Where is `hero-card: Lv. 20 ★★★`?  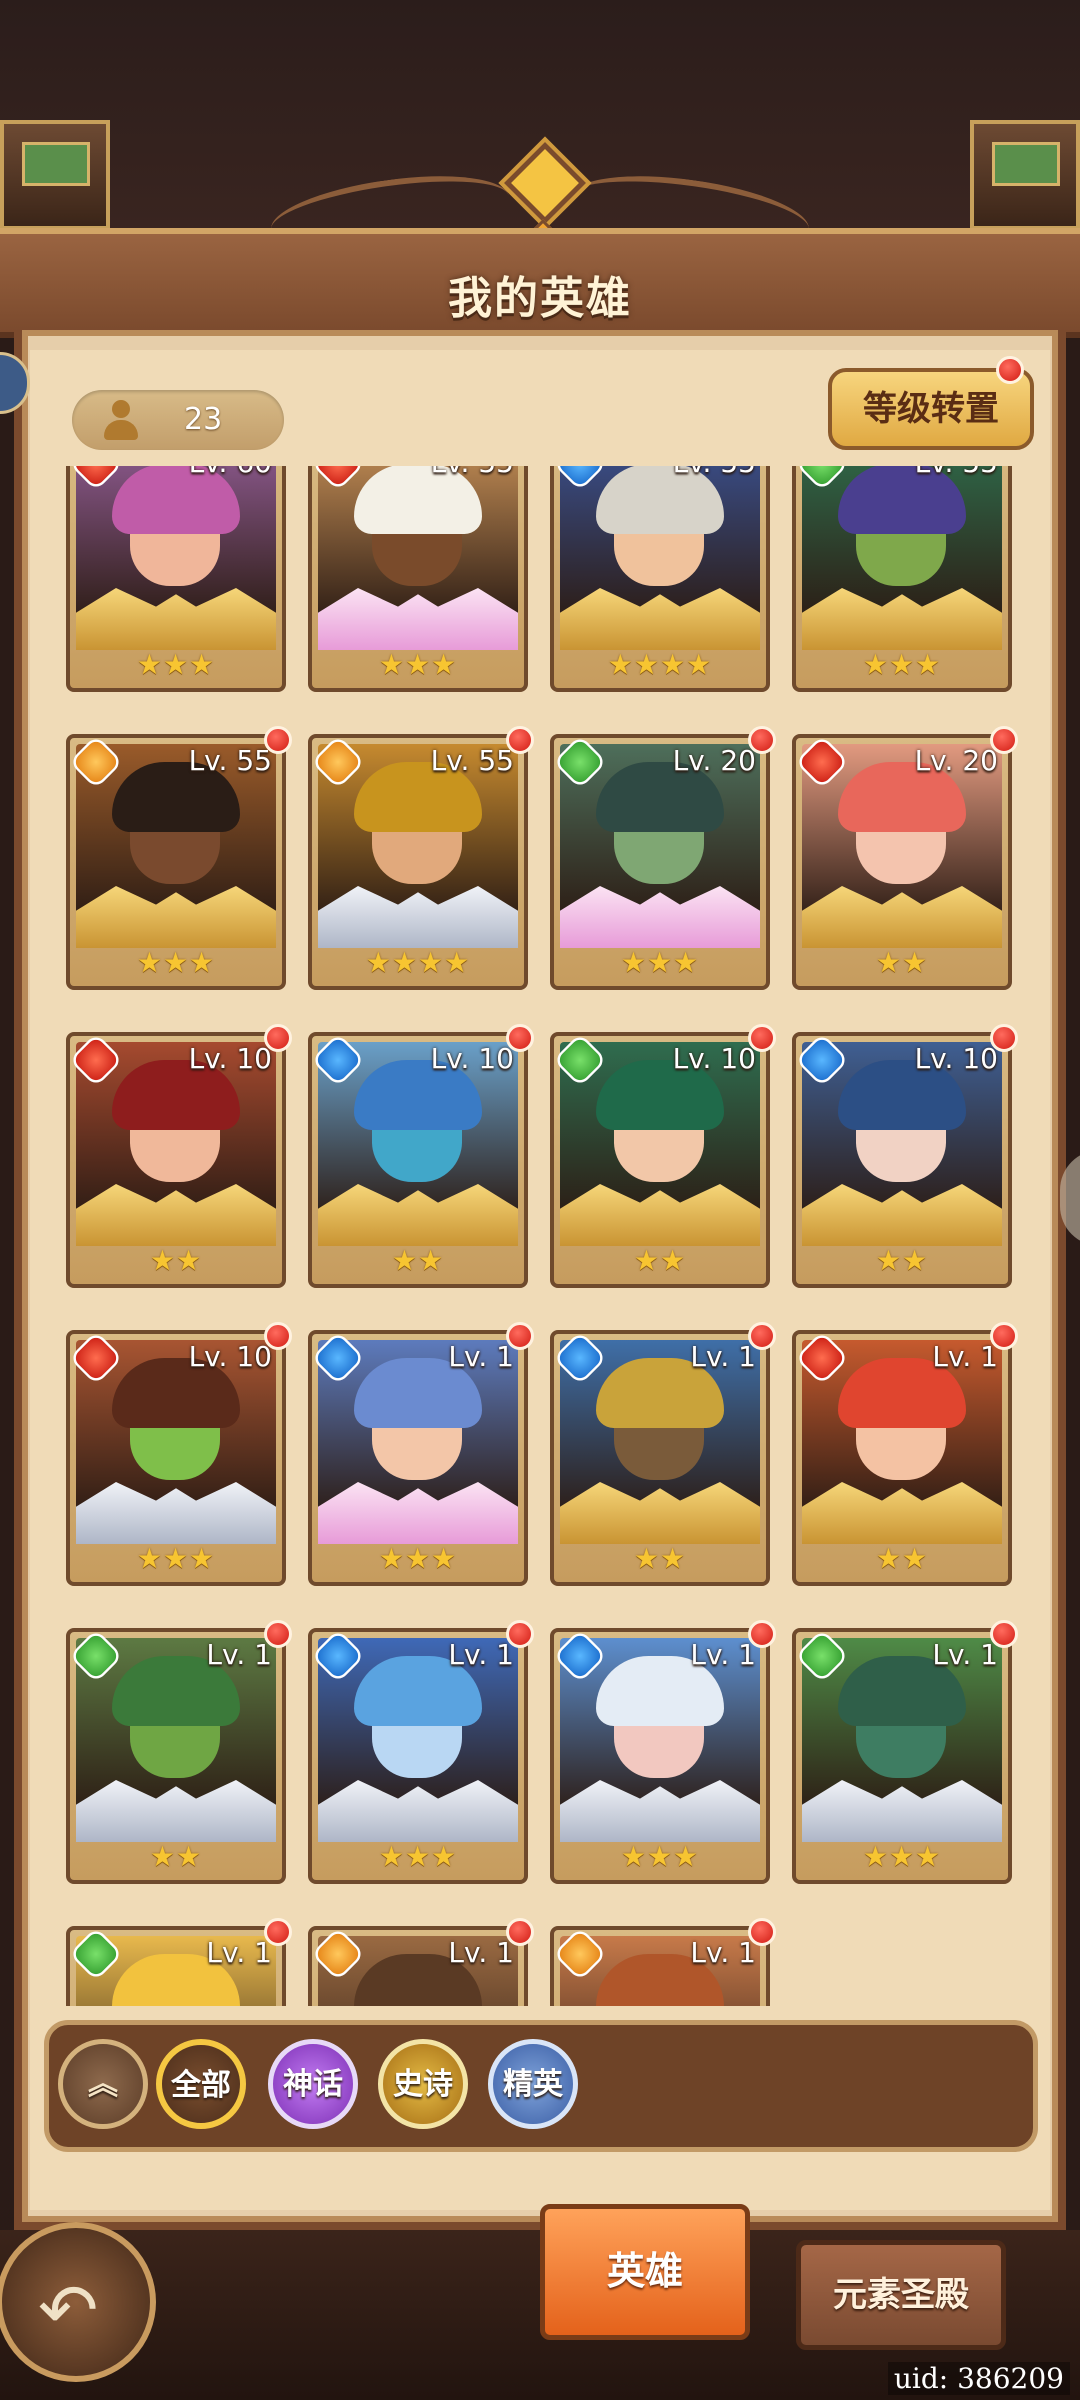 hero-card: Lv. 20 ★★★ is located at coordinates (663, 858).